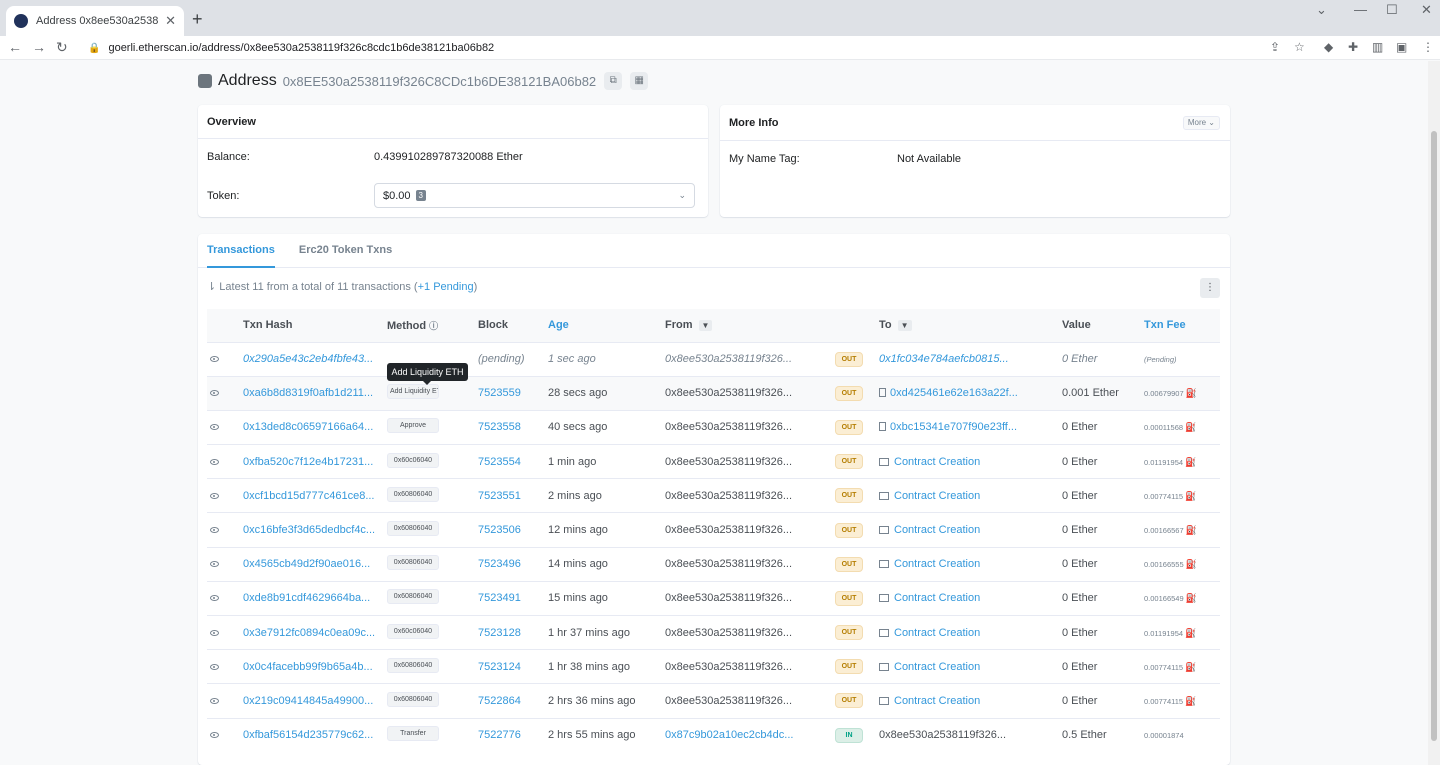 Image resolution: width=1440 pixels, height=765 pixels. I want to click on tab-erc20-token-txns: Erc20 Token Txns, so click(345, 251).